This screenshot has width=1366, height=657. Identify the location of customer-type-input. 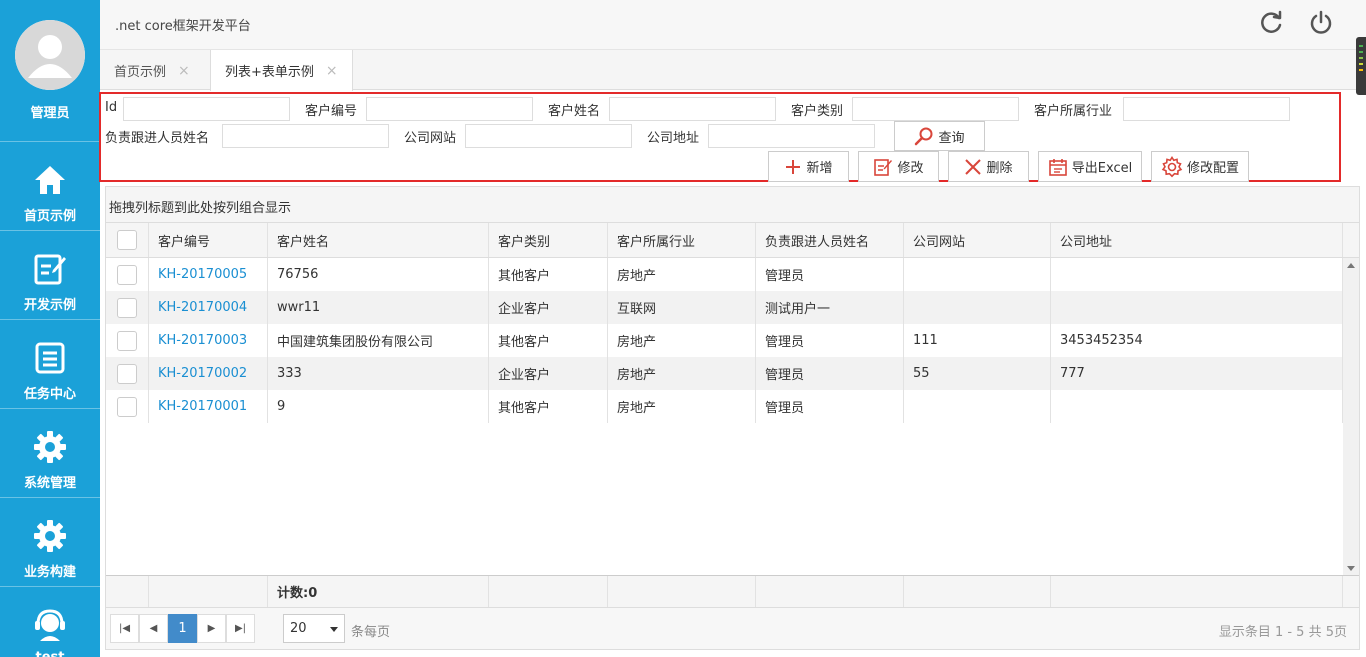
(935, 109).